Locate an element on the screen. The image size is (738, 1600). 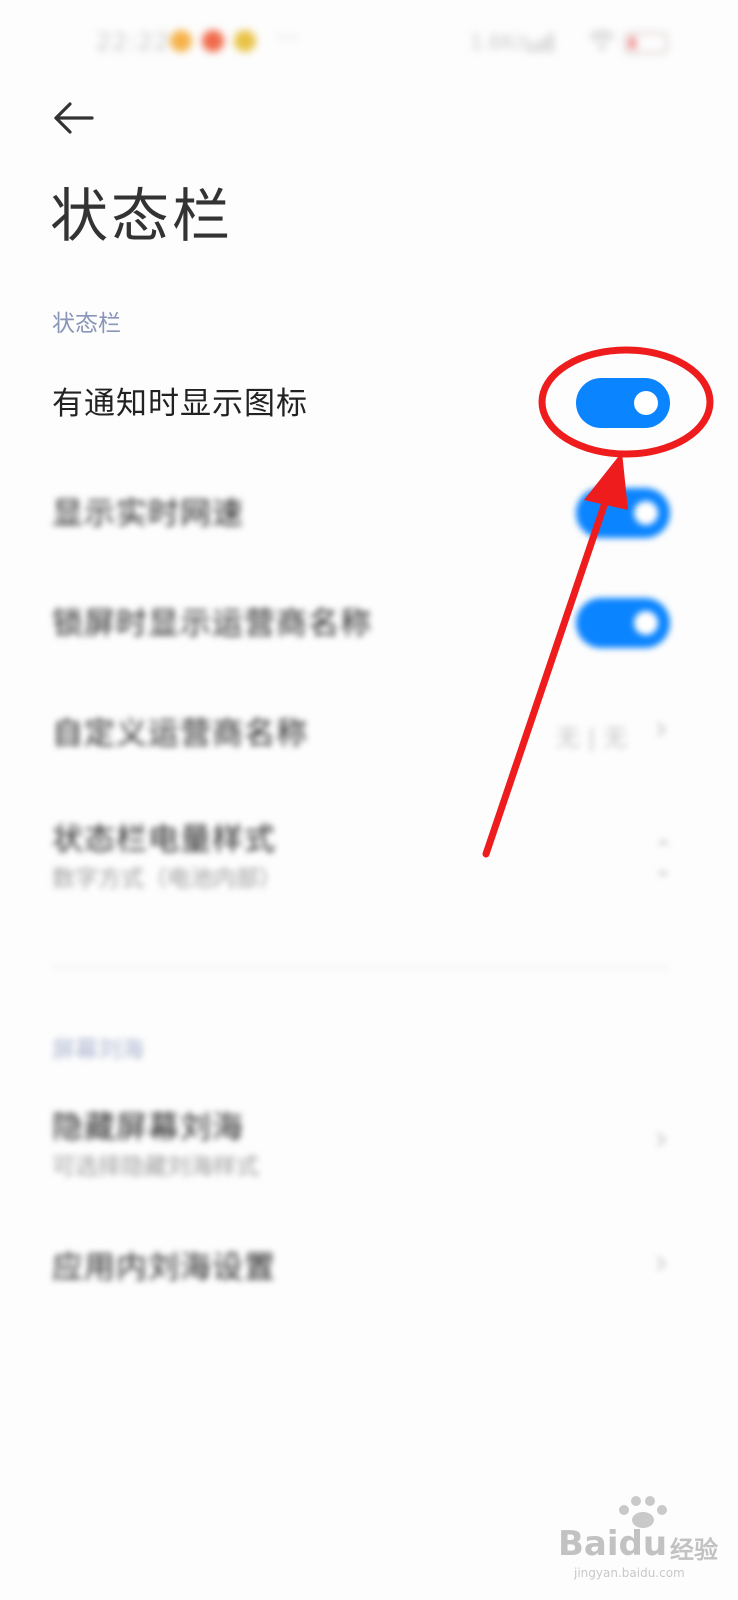
arrow-shaft is located at coordinates (548, 671).